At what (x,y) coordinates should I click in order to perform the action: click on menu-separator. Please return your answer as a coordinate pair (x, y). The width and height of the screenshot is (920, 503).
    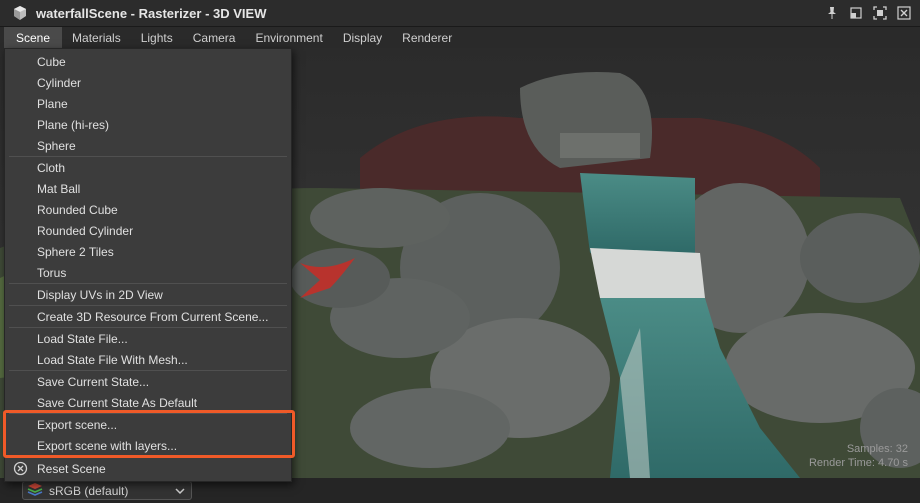
    Looking at the image, I should click on (148, 456).